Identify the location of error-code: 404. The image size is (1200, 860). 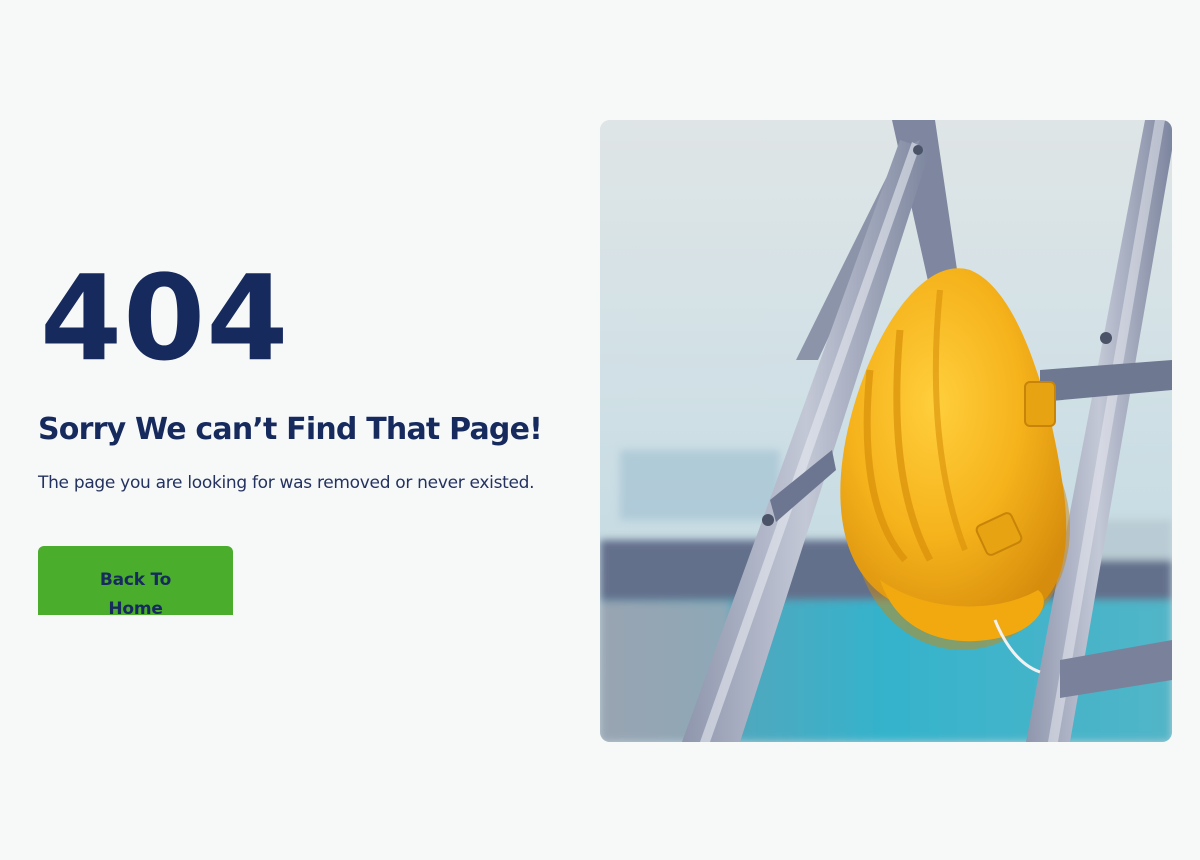
(165, 318).